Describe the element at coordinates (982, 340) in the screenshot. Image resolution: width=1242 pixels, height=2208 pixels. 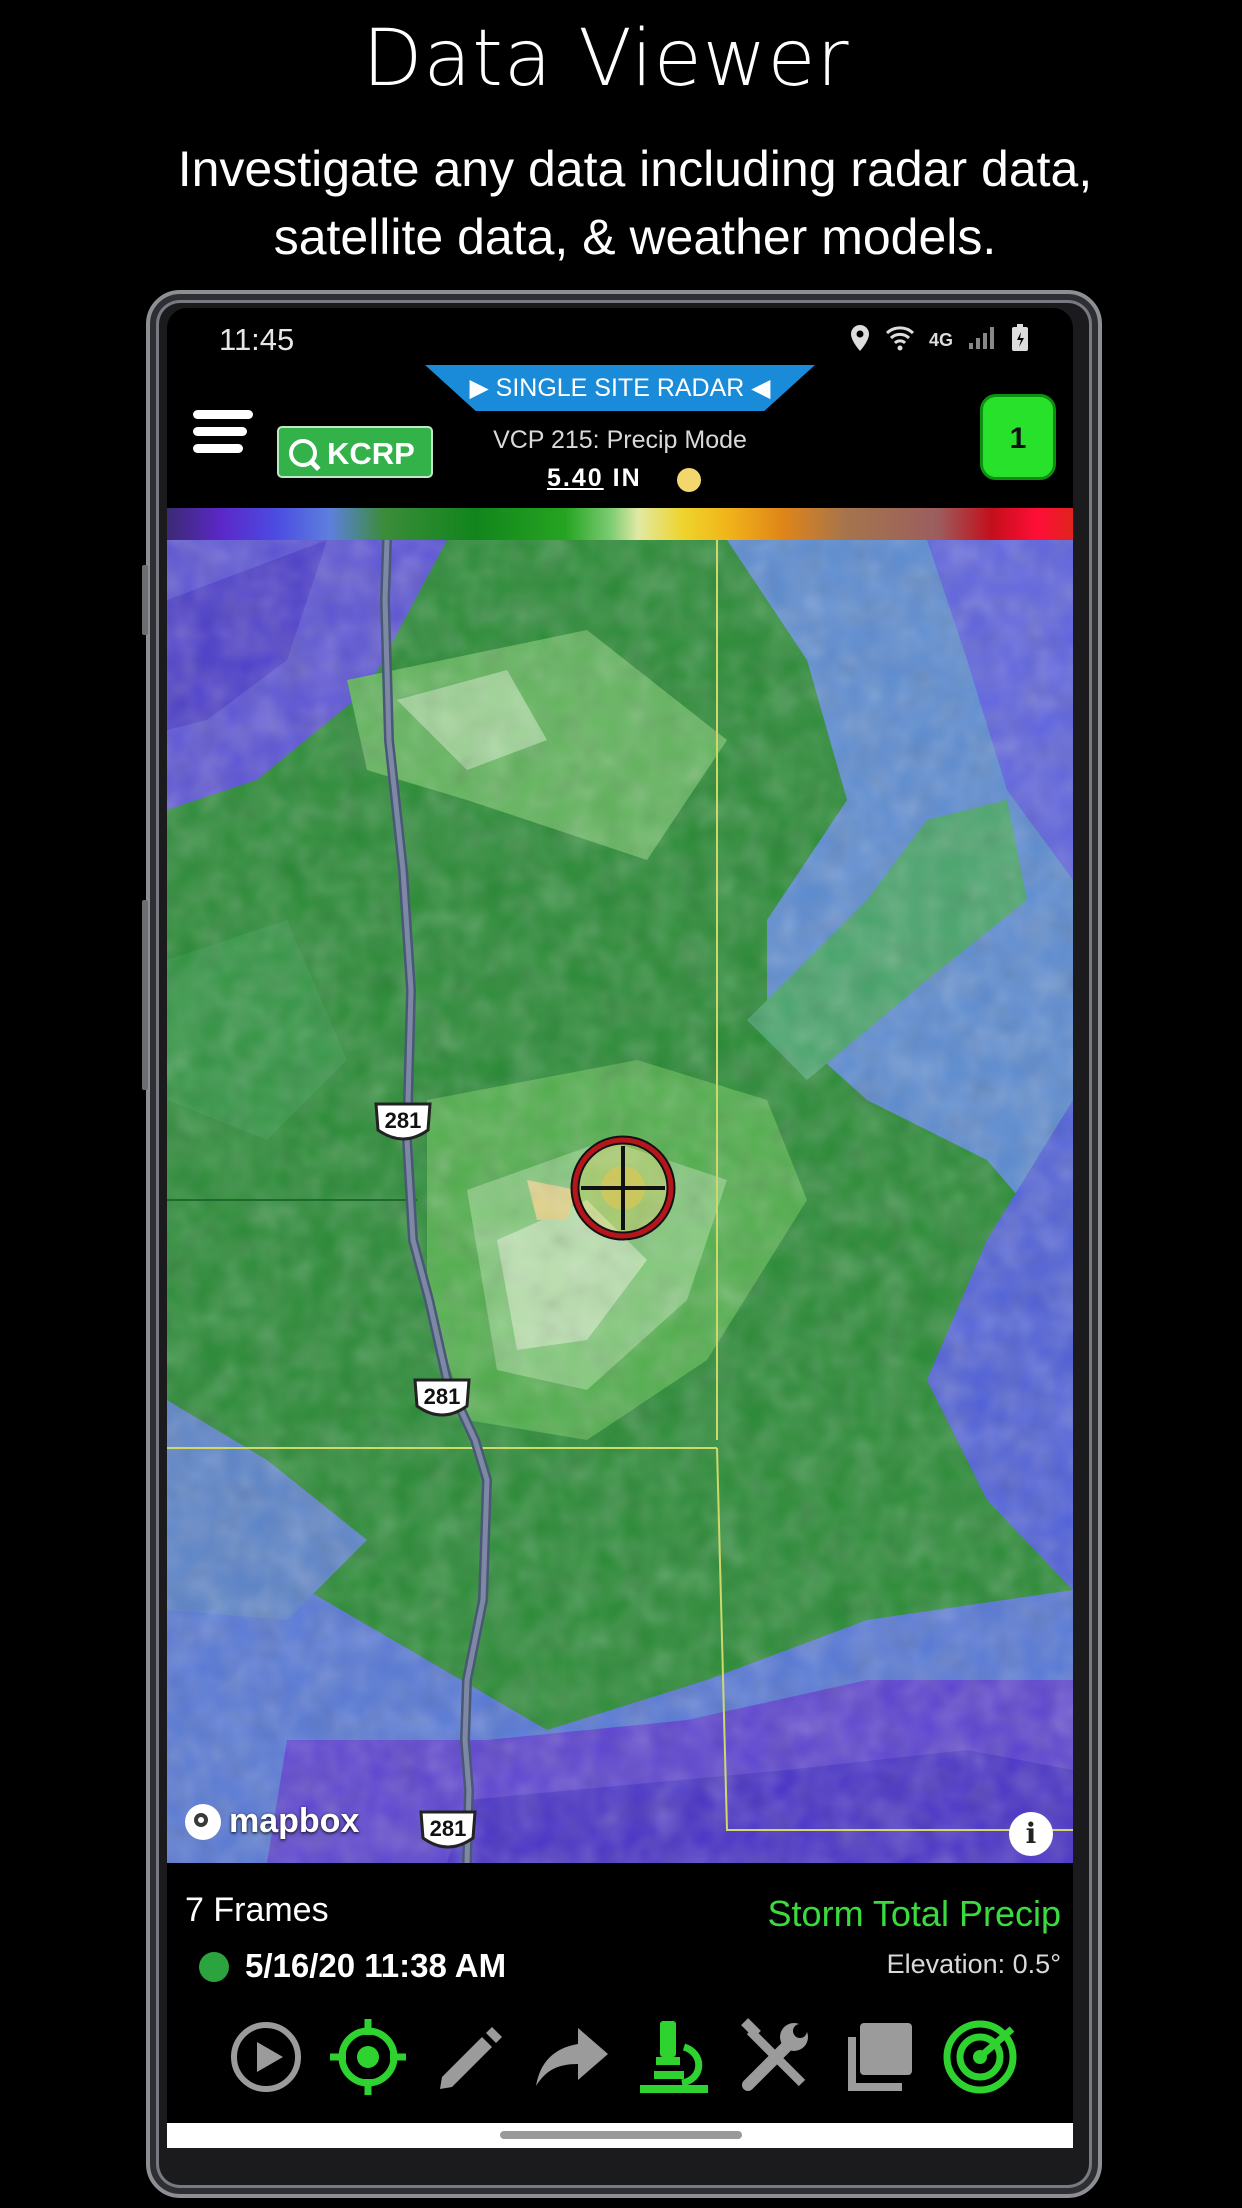
I see `signal-icon` at that location.